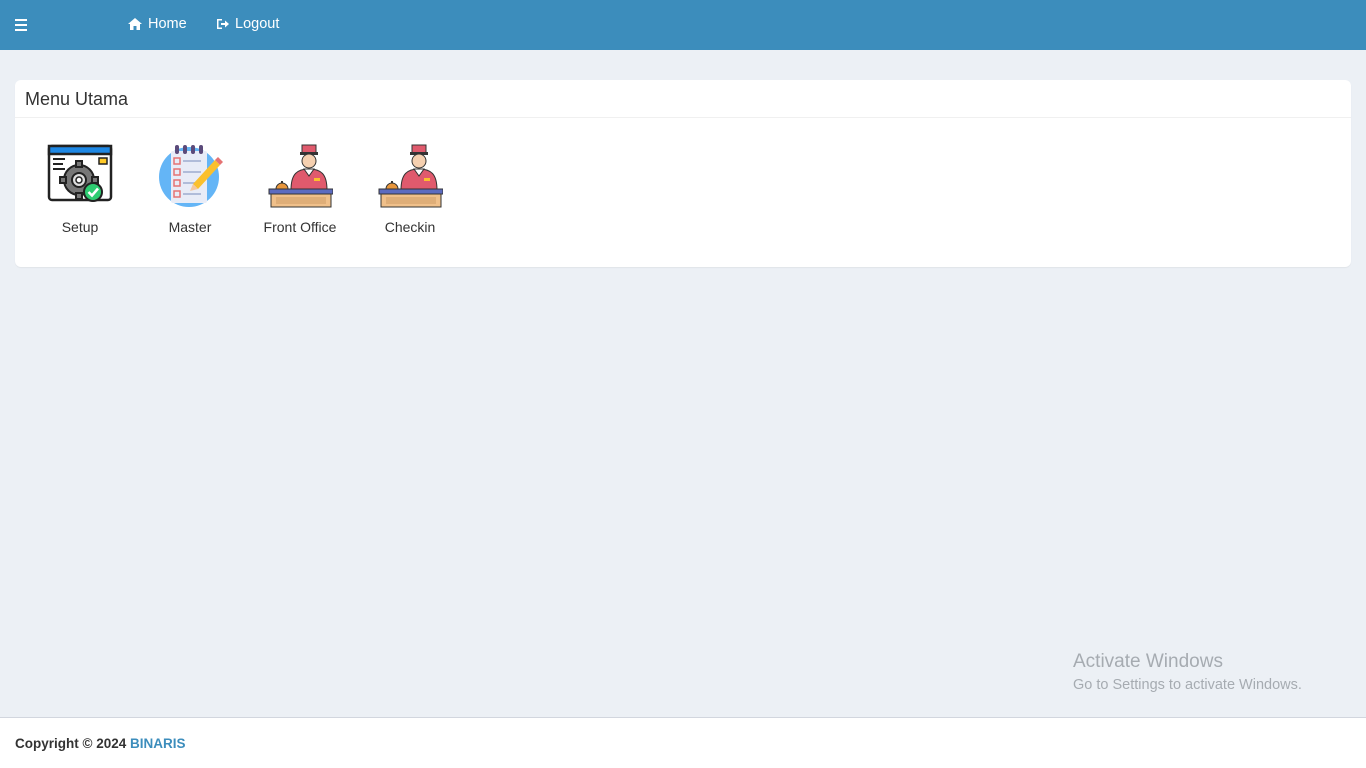  I want to click on home-icon, so click(135, 24).